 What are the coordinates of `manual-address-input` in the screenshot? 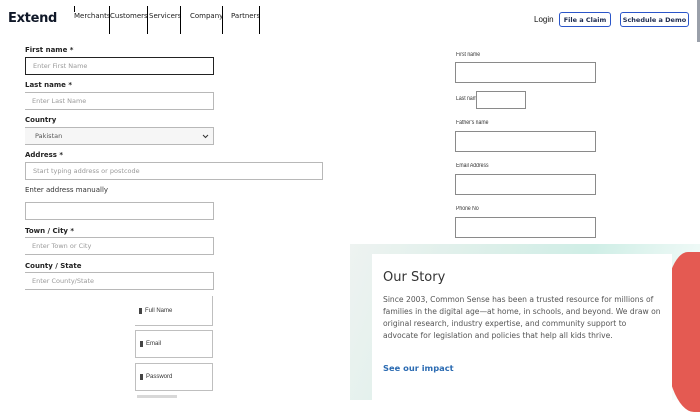 It's located at (119, 211).